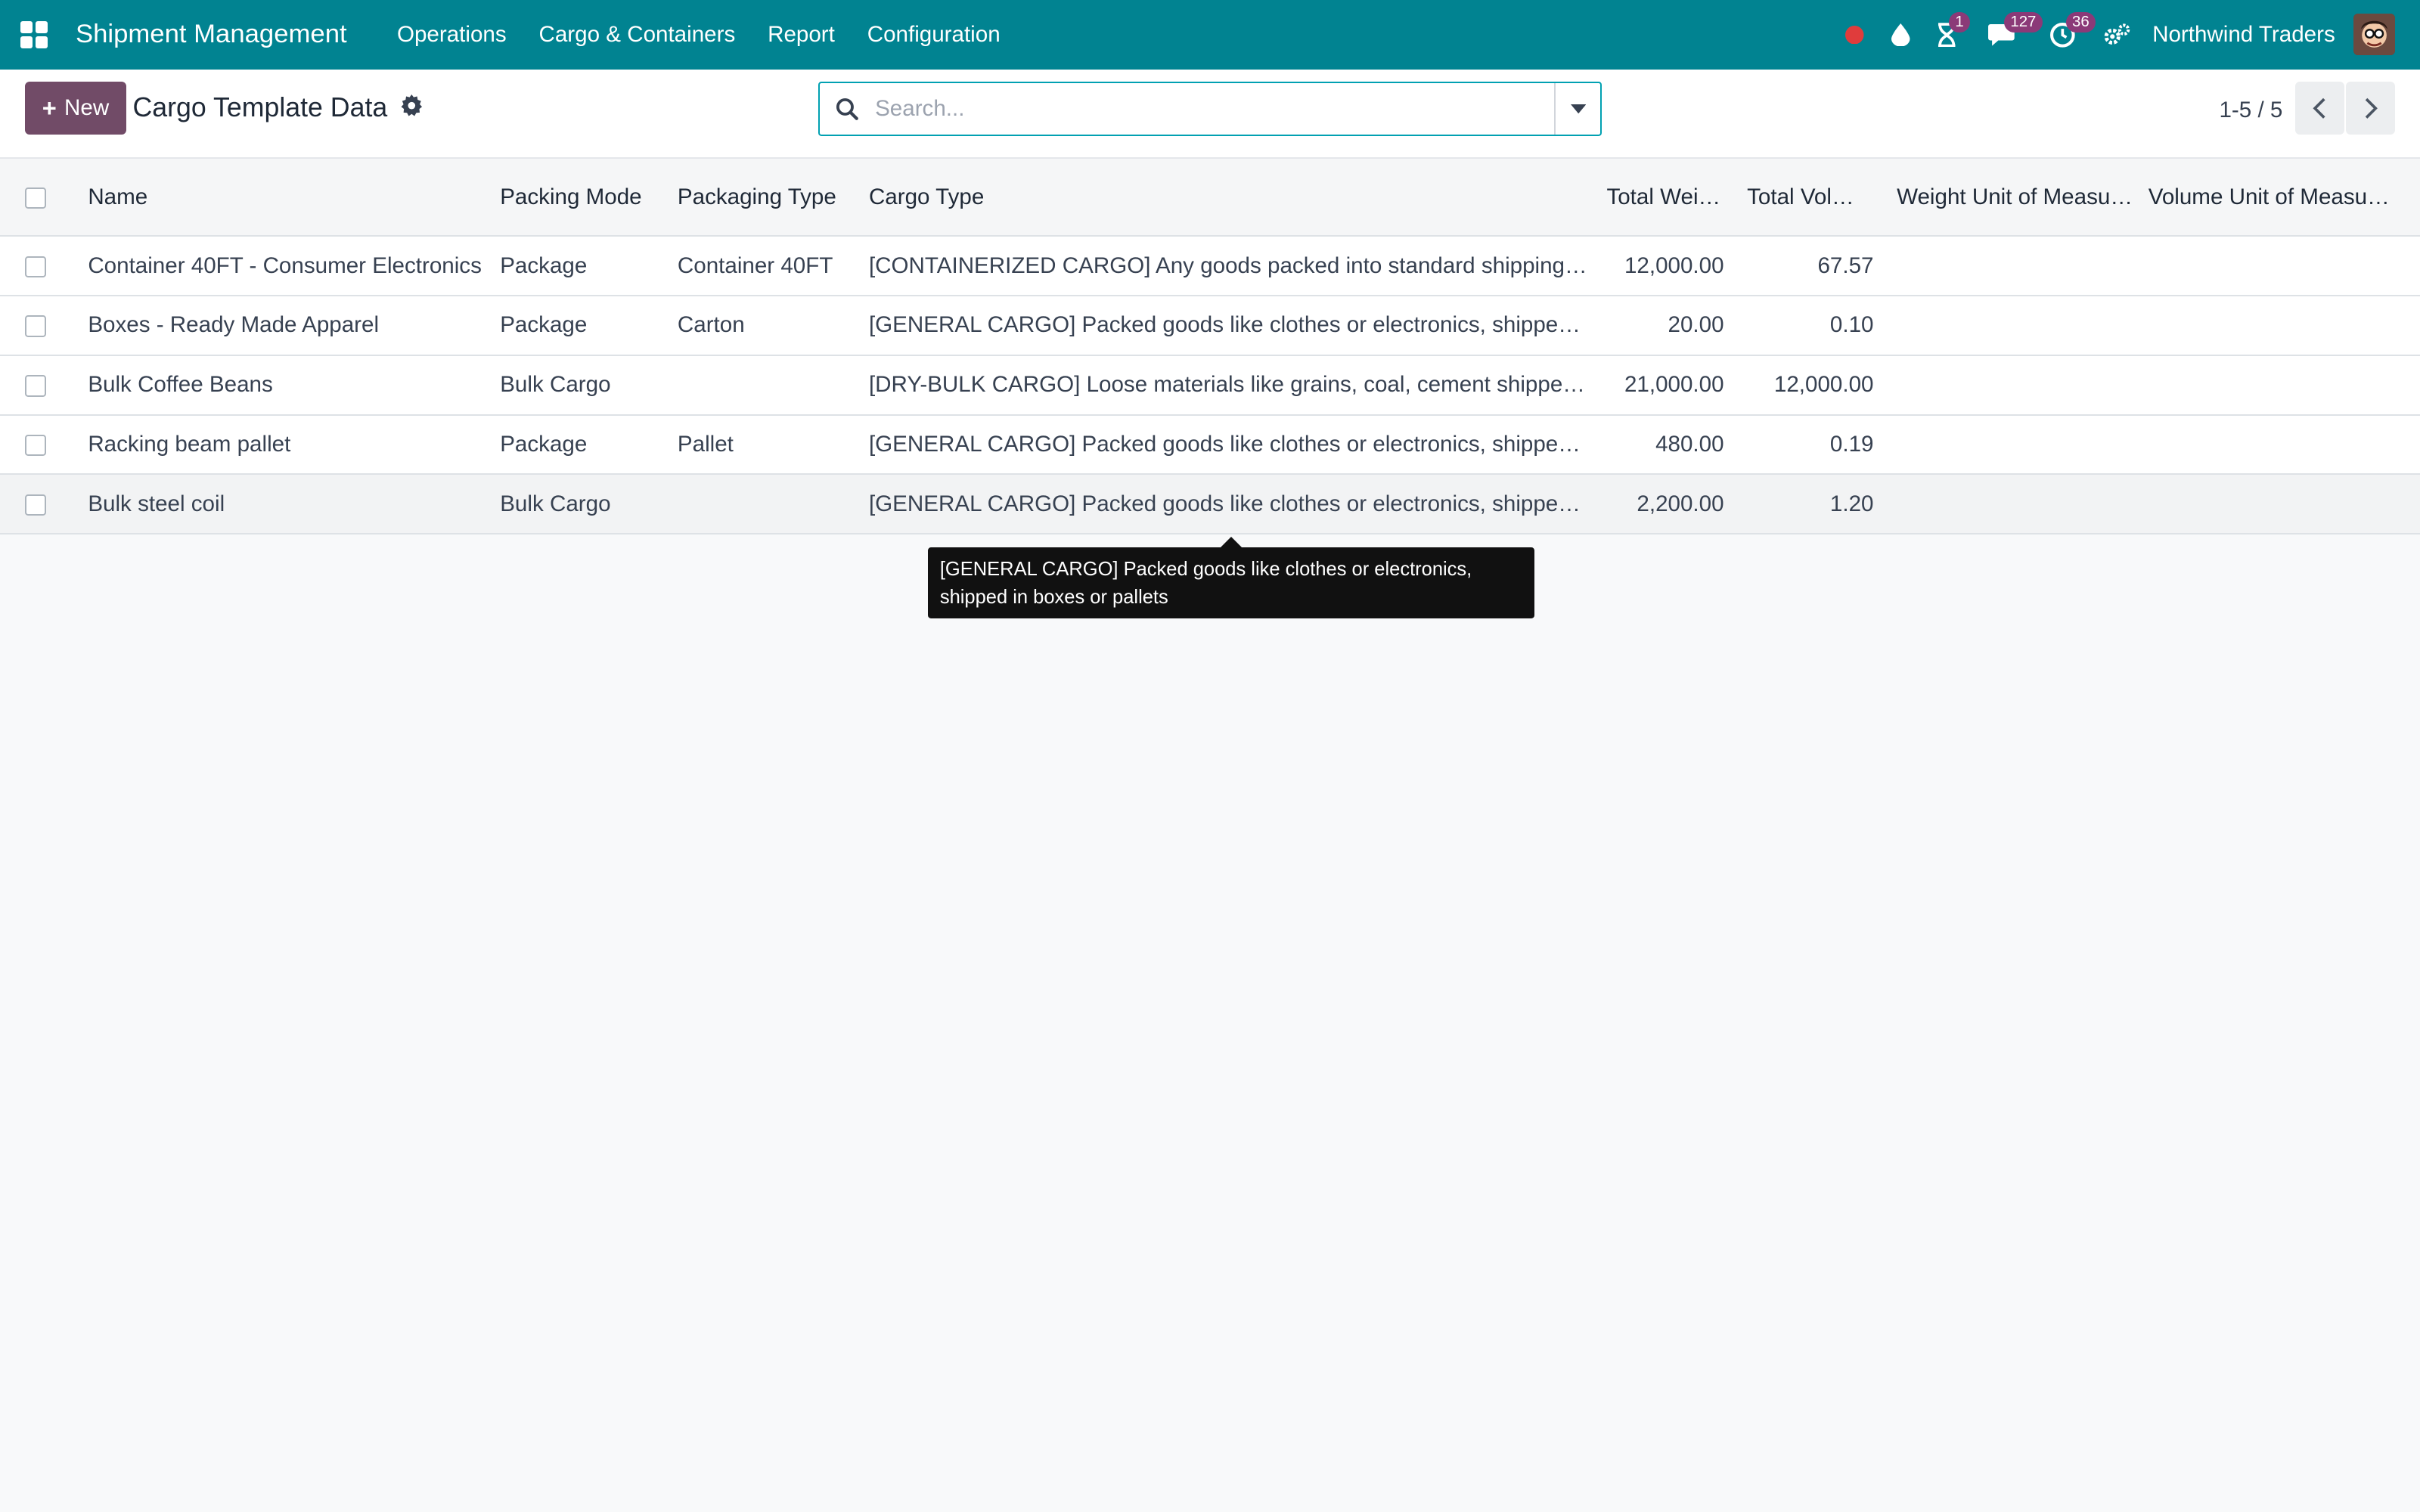 The height and width of the screenshot is (1512, 2420). Describe the element at coordinates (1674, 265) in the screenshot. I see `cell-total-weight: 12,000.00` at that location.